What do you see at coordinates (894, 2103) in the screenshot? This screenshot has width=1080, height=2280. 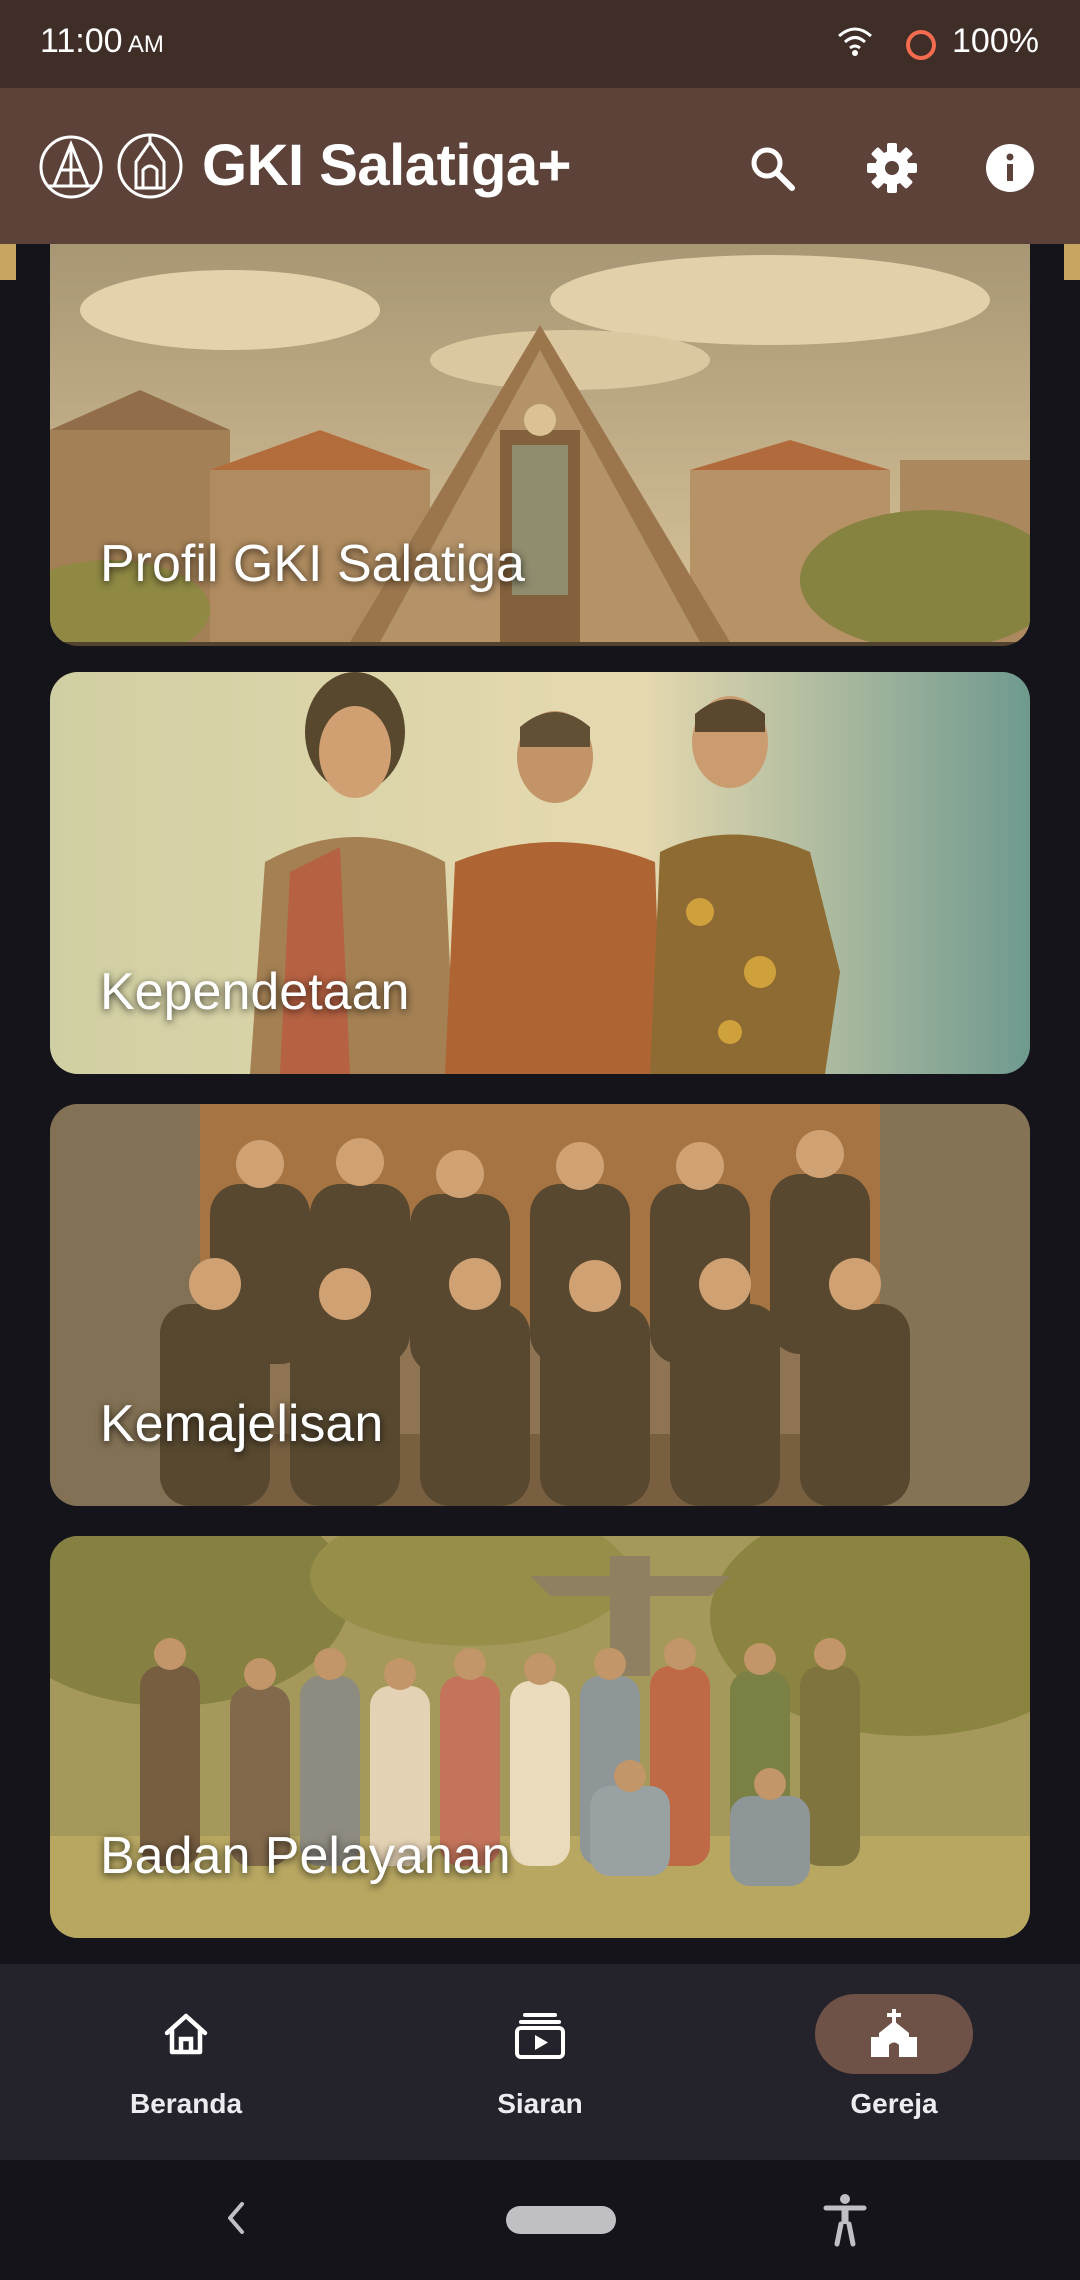 I see `nav-label: Gereja` at bounding box center [894, 2103].